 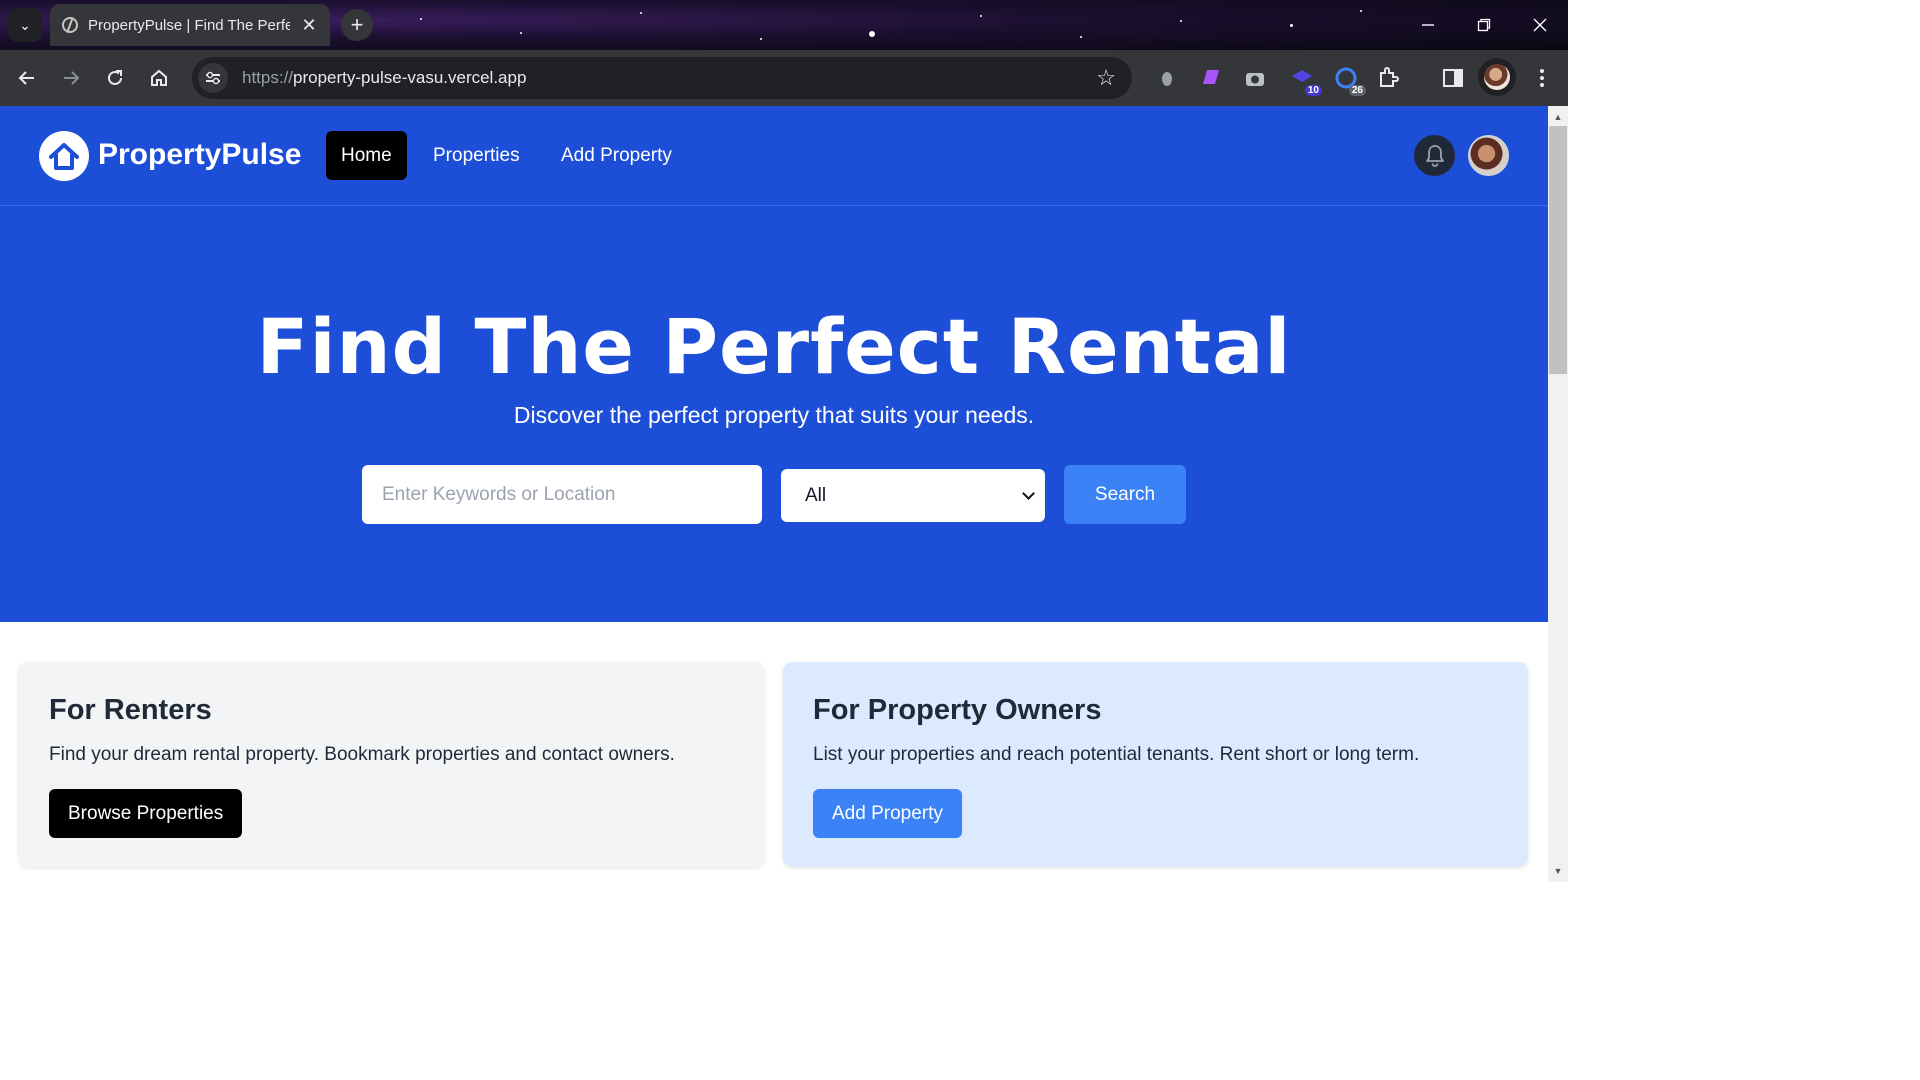 What do you see at coordinates (957, 710) in the screenshot?
I see `owners-card-title: For Property Owners` at bounding box center [957, 710].